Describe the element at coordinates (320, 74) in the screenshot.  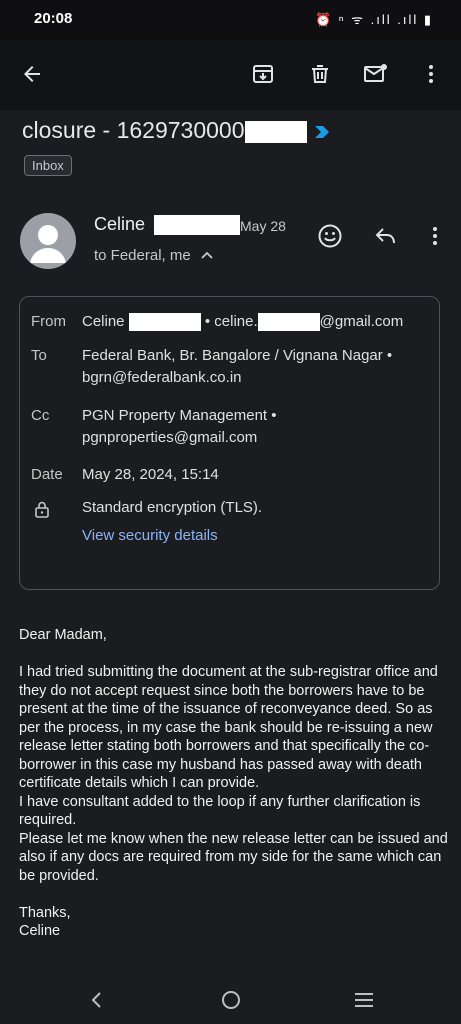
I see `trash-icon` at that location.